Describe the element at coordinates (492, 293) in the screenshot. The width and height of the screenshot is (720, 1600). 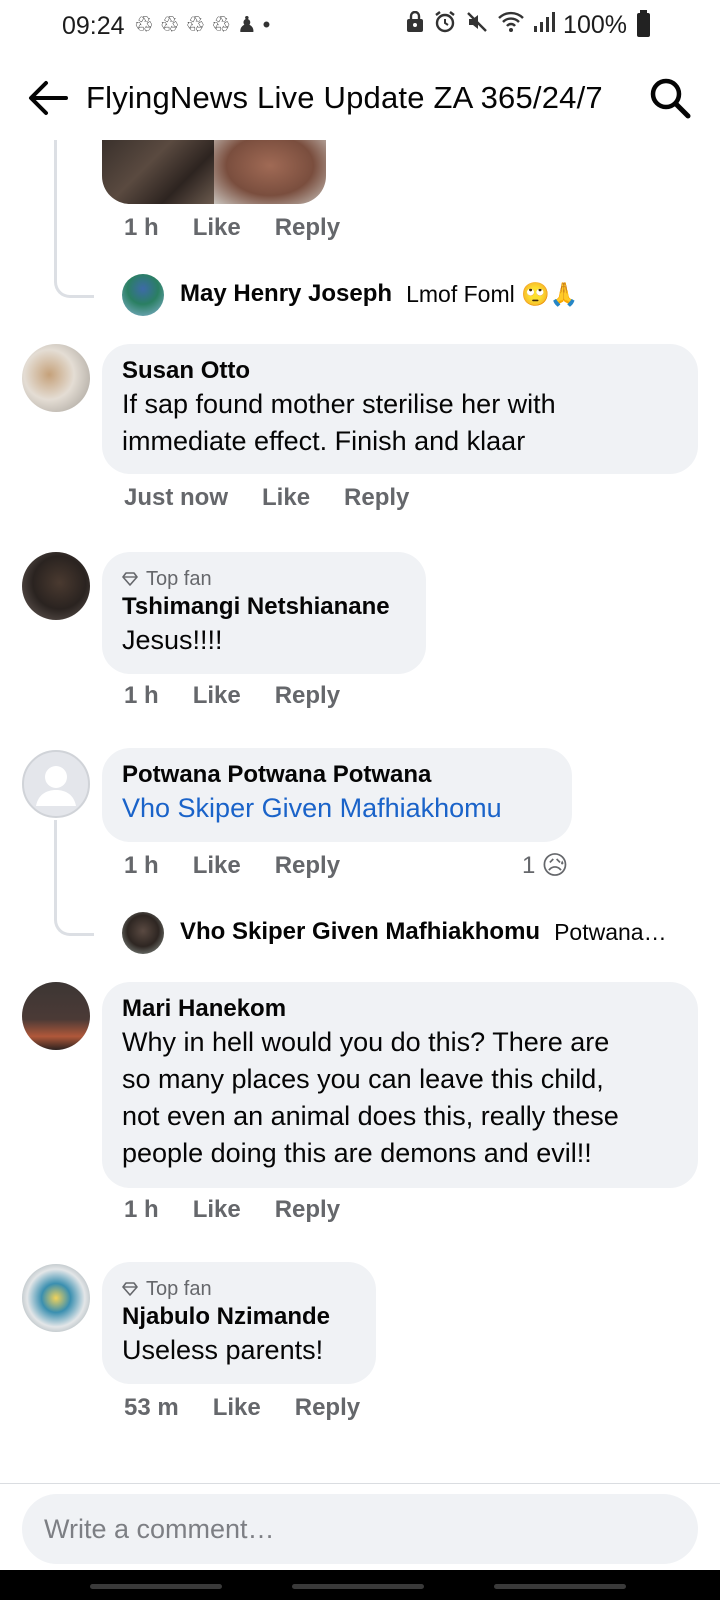
I see `reply-text: Lmof Foml 🙄🙏` at that location.